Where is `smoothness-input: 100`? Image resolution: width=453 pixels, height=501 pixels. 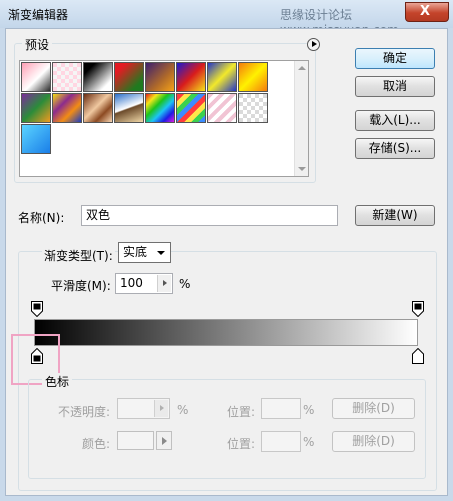
smoothness-input: 100 is located at coordinates (144, 283).